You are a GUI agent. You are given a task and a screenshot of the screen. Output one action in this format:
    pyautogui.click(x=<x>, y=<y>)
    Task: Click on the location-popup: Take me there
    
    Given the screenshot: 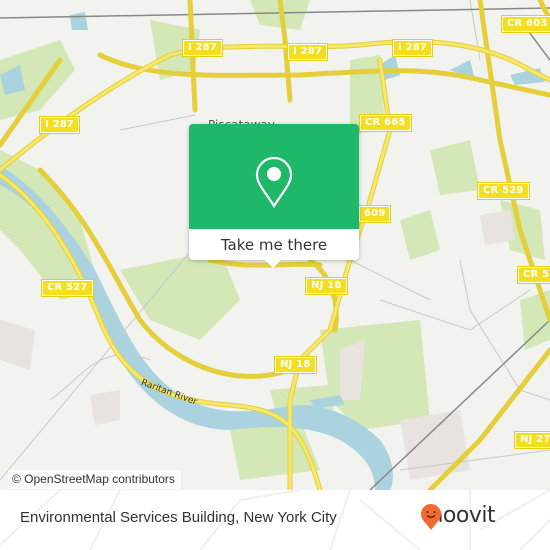 What is the action you would take?
    pyautogui.click(x=274, y=196)
    